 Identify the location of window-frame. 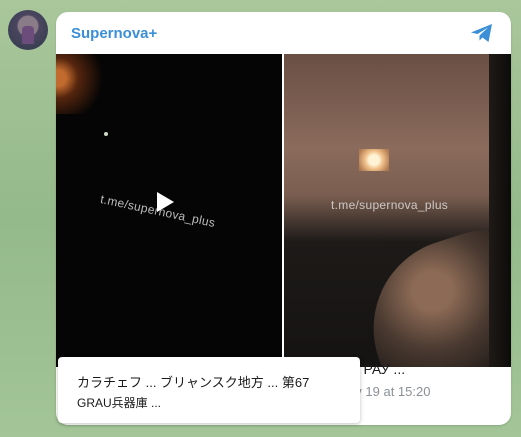
(500, 210).